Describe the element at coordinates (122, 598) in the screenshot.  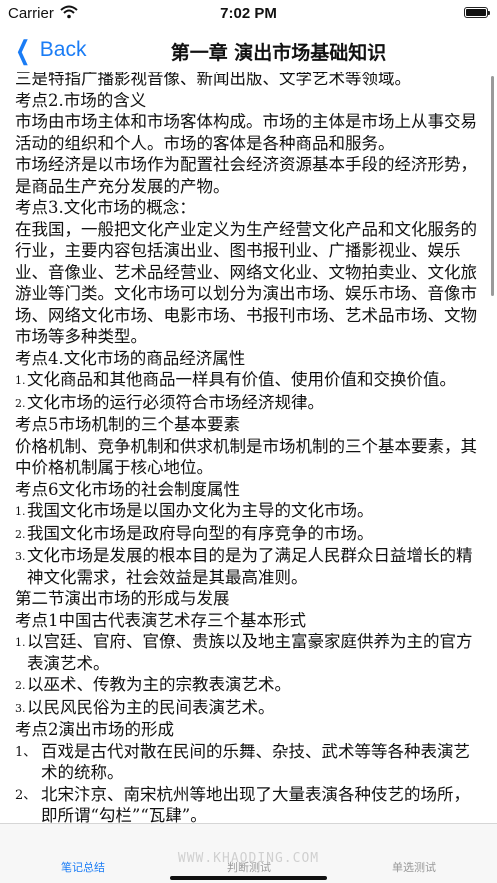
I see `section-heading: 第二节演出市场的形成与发展` at that location.